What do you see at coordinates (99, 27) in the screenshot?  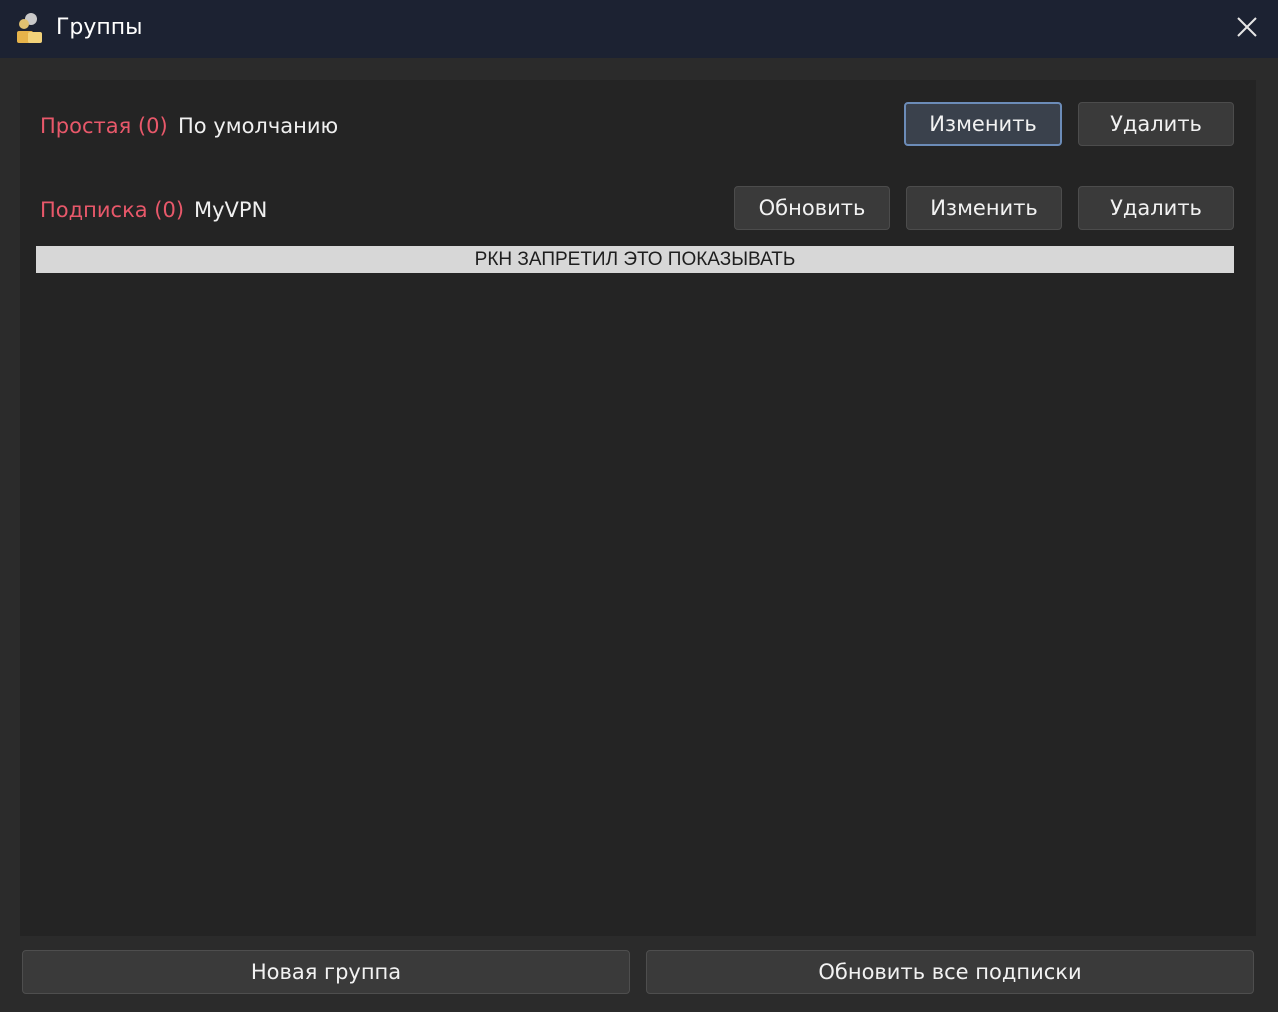 I see `window-title: Группы` at bounding box center [99, 27].